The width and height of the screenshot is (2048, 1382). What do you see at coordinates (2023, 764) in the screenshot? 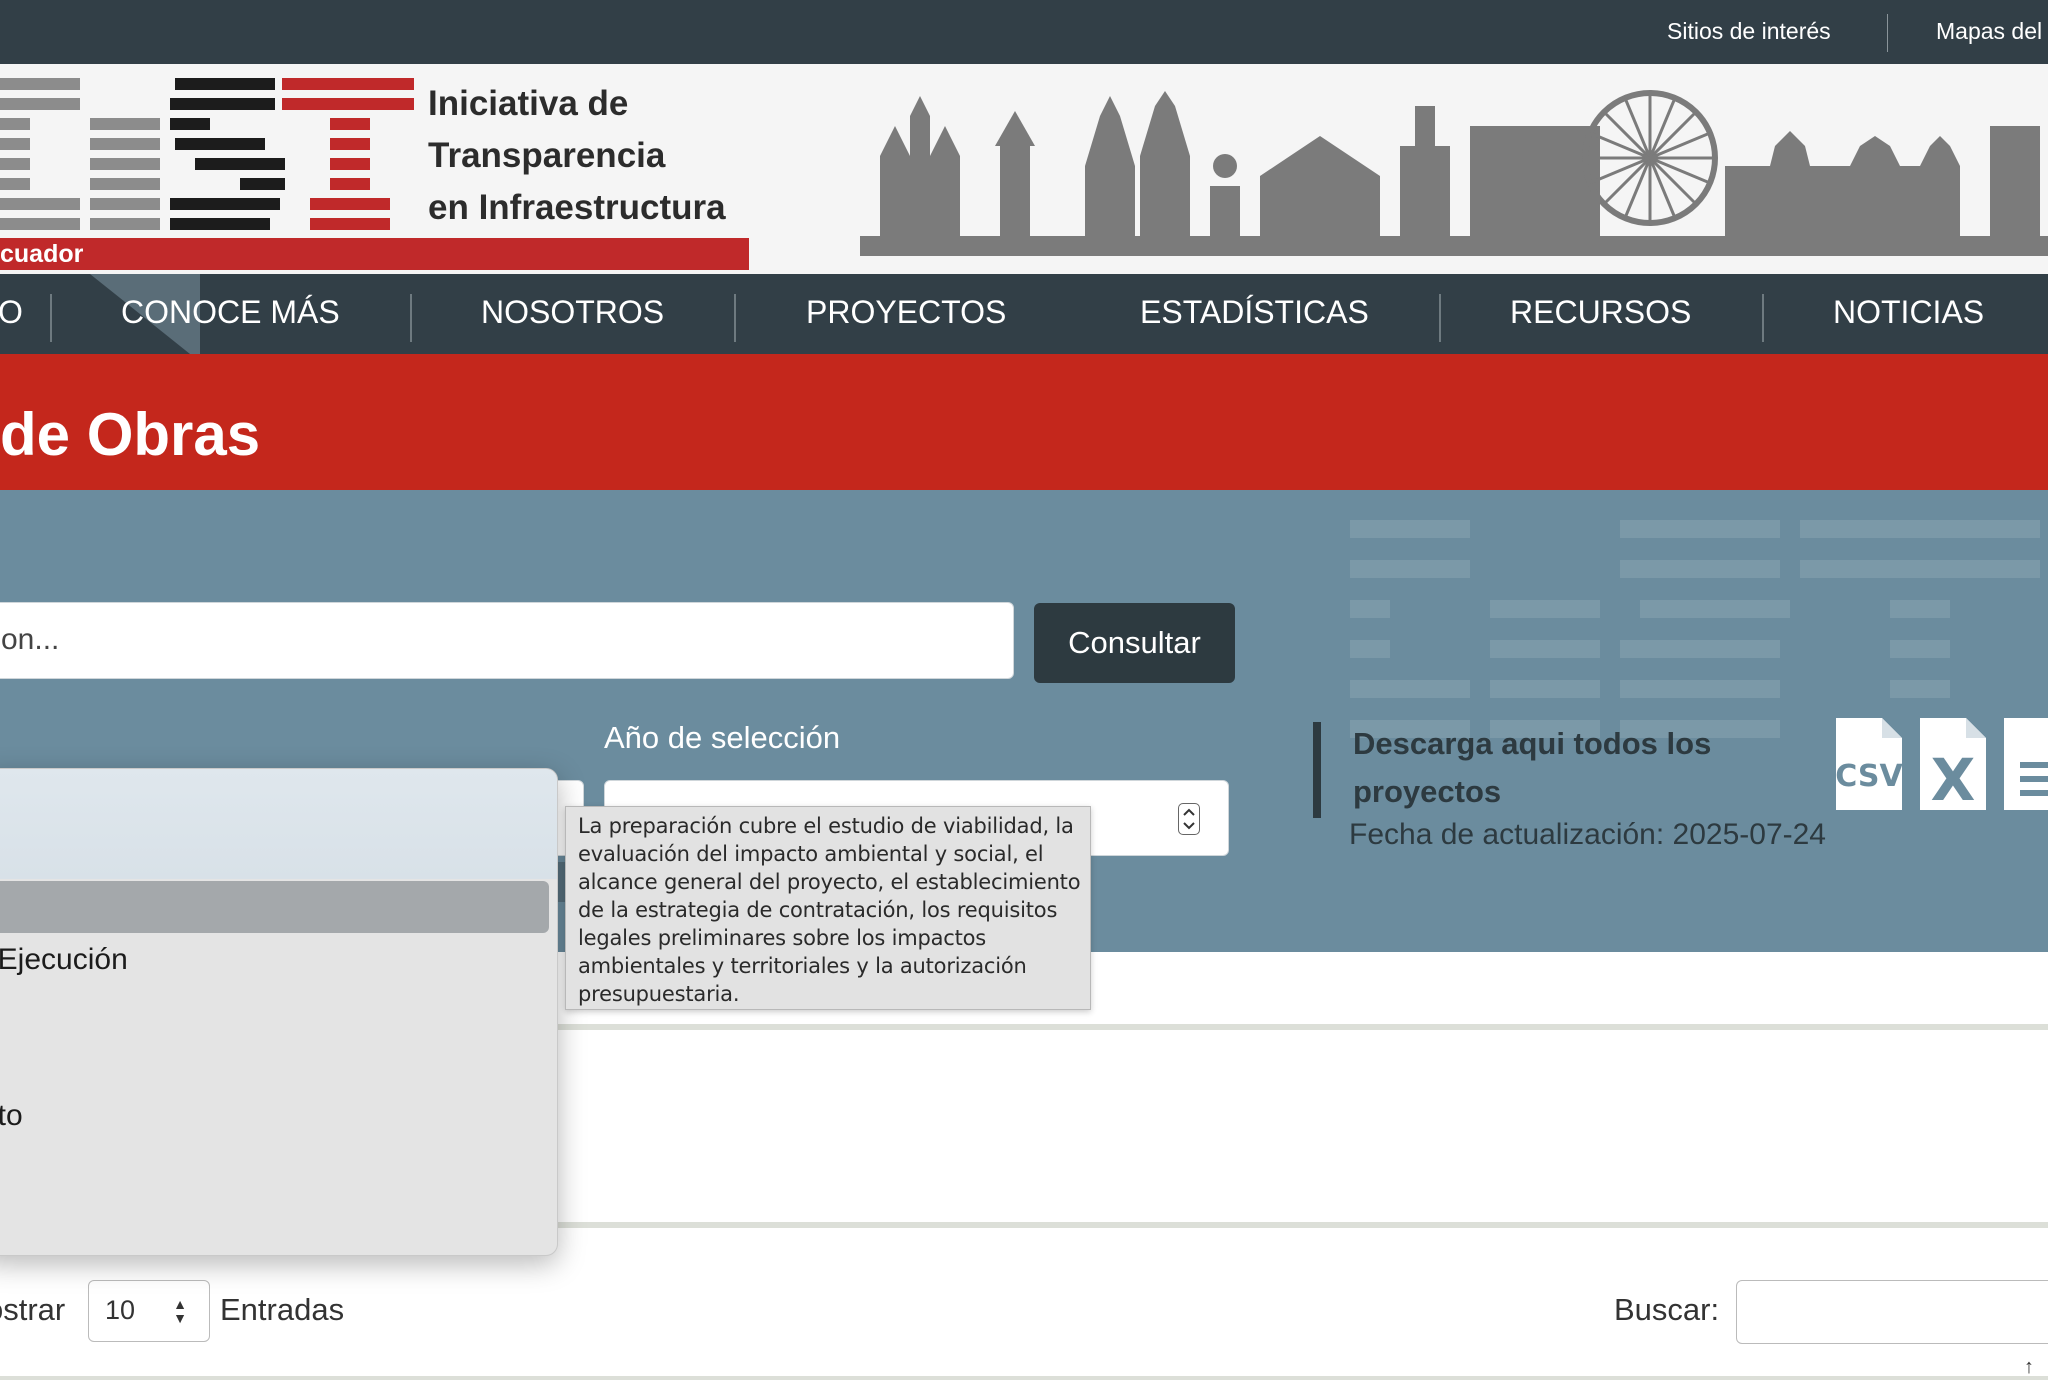
I see `text-file-icon` at bounding box center [2023, 764].